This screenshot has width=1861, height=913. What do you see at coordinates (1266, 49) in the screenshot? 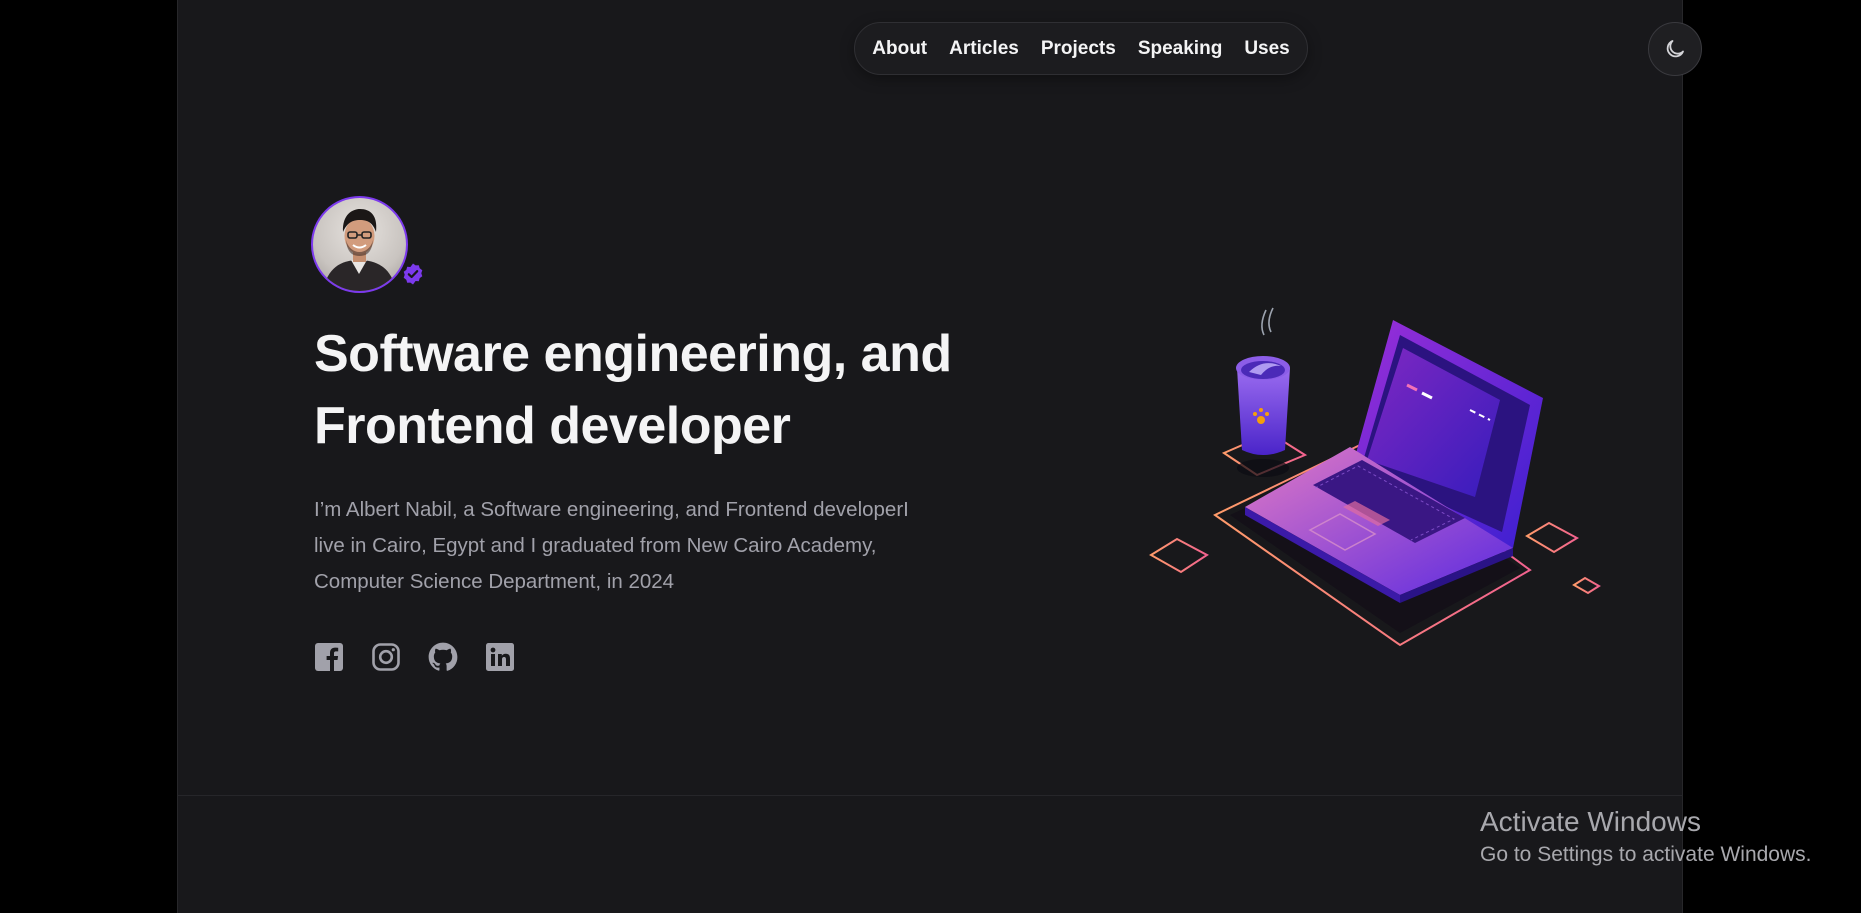
I see `nav-item-uses: Uses` at bounding box center [1266, 49].